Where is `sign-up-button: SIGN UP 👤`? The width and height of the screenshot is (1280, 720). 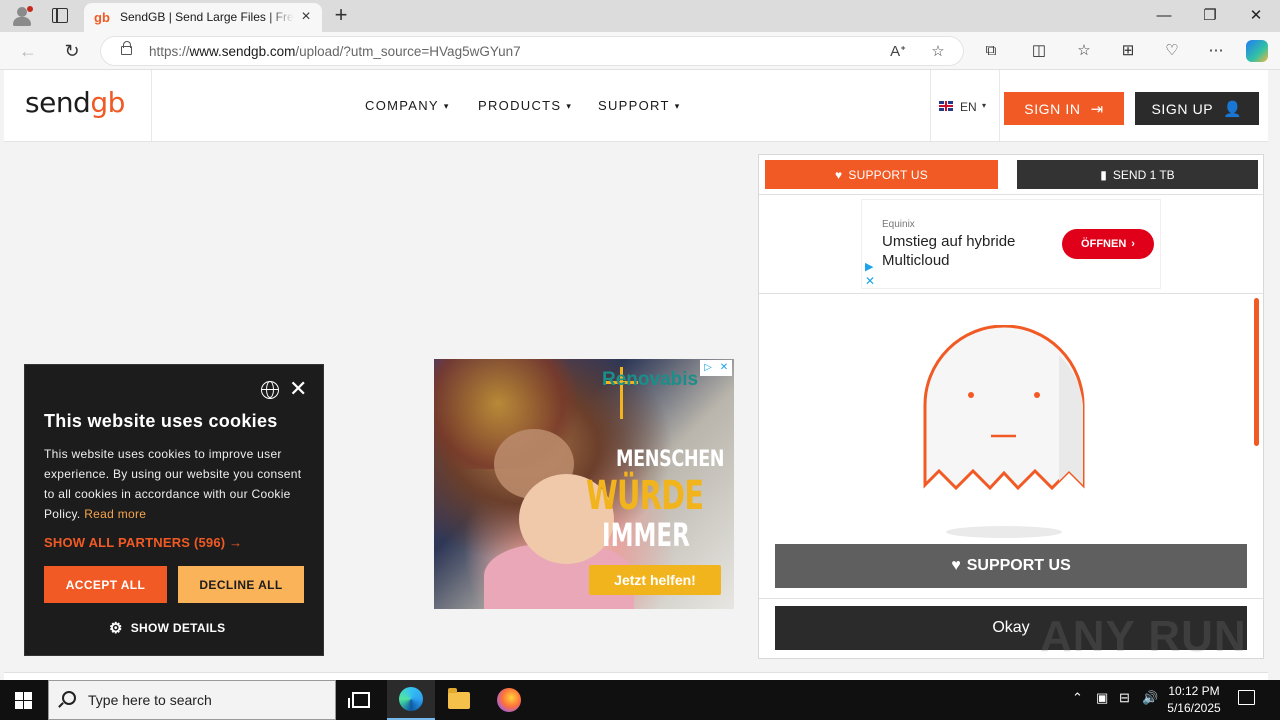
sign-up-button: SIGN UP 👤 is located at coordinates (1197, 108).